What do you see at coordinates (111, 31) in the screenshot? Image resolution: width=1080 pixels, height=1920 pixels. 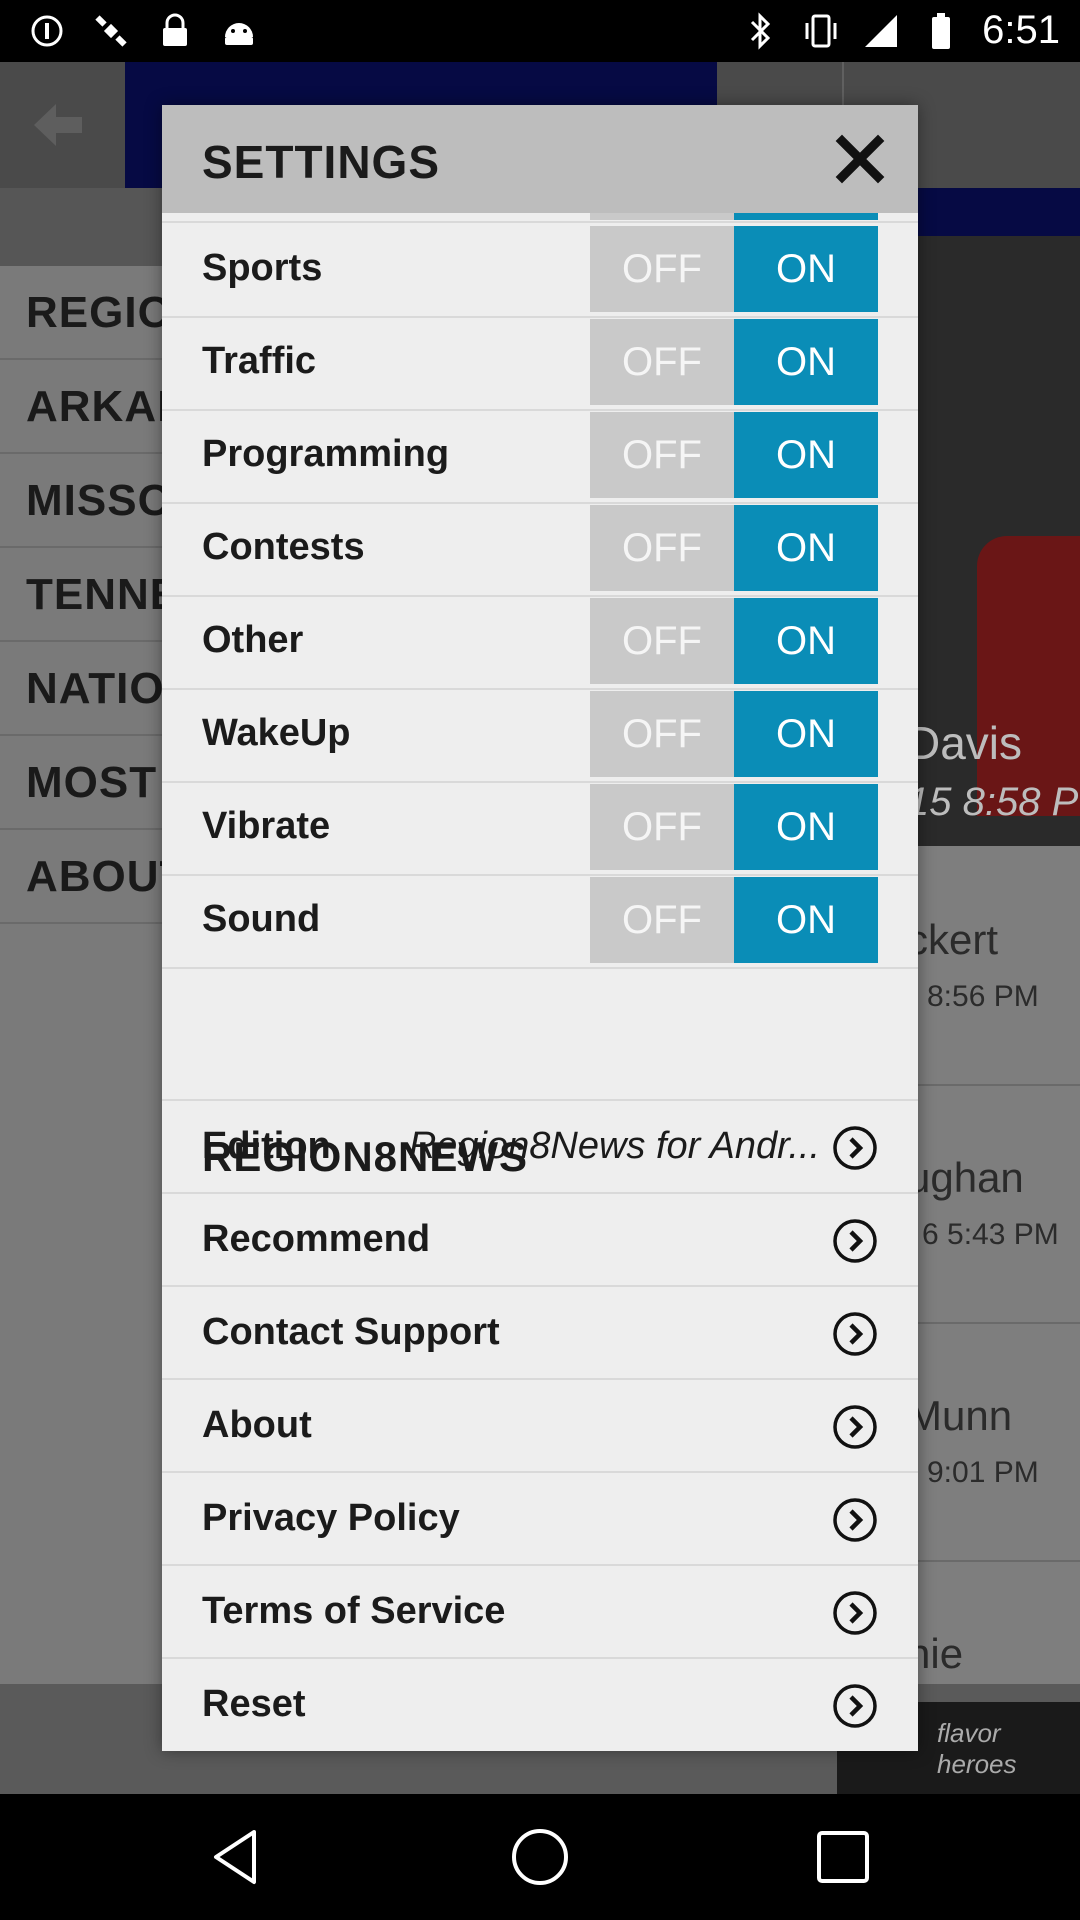 I see `satellite-icon` at bounding box center [111, 31].